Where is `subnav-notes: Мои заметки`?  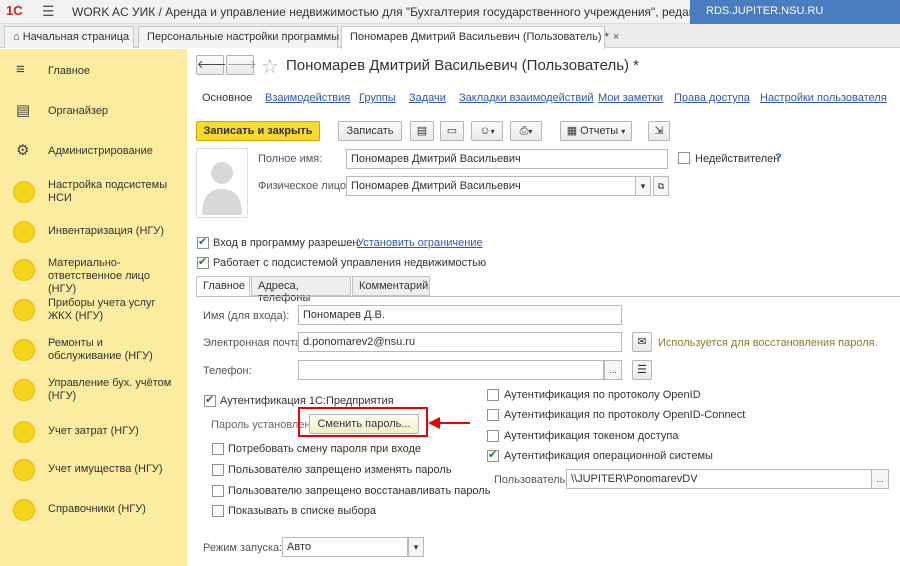 subnav-notes: Мои заметки is located at coordinates (630, 98).